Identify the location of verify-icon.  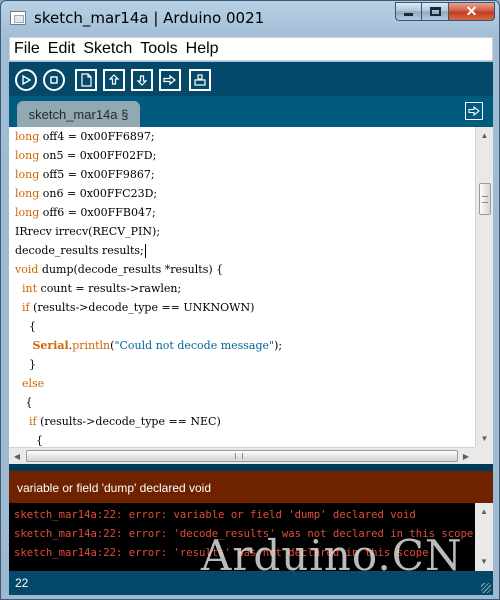
(26, 80).